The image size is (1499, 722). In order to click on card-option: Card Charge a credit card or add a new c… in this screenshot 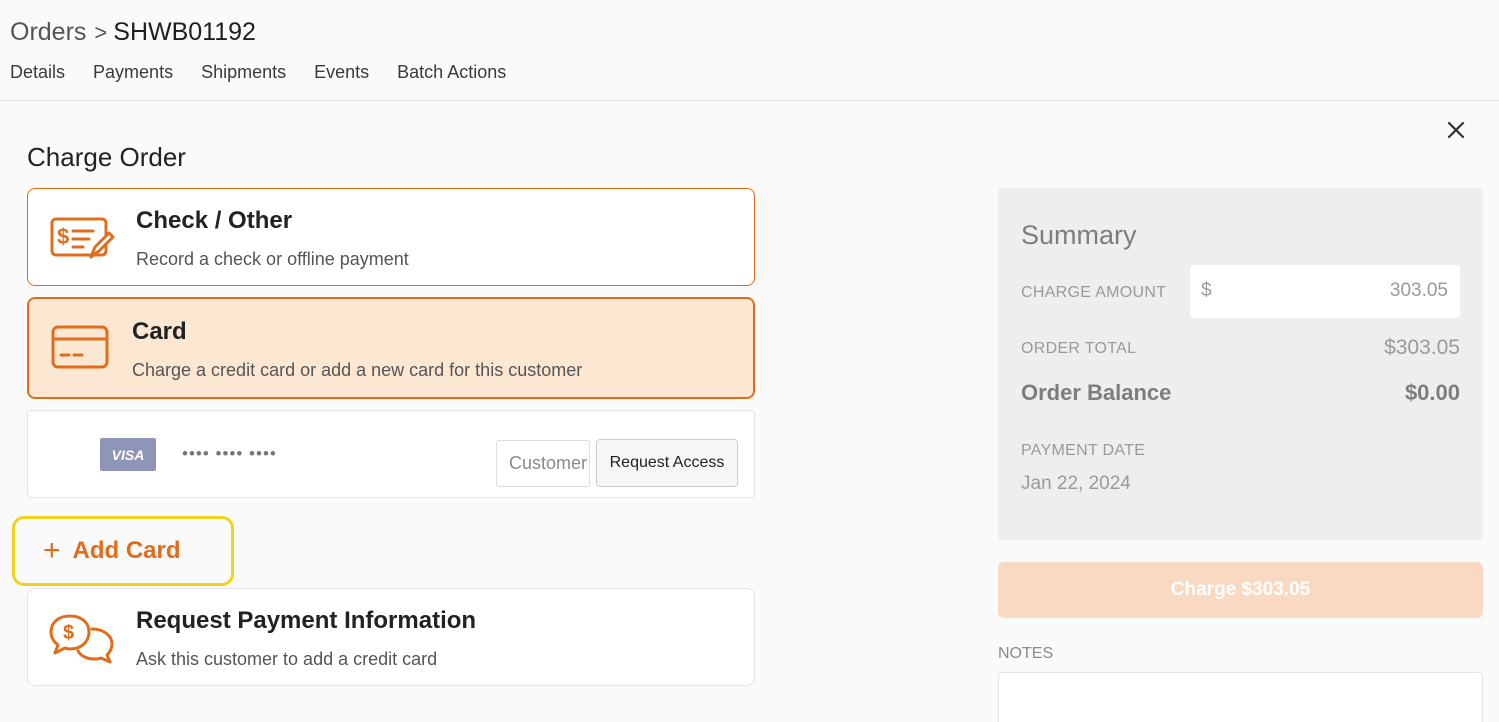, I will do `click(391, 348)`.